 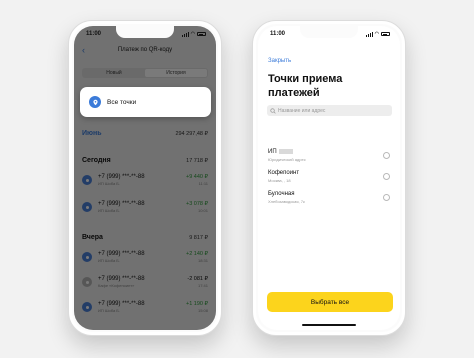 I want to click on close-button: Закрыть, so click(x=279, y=61).